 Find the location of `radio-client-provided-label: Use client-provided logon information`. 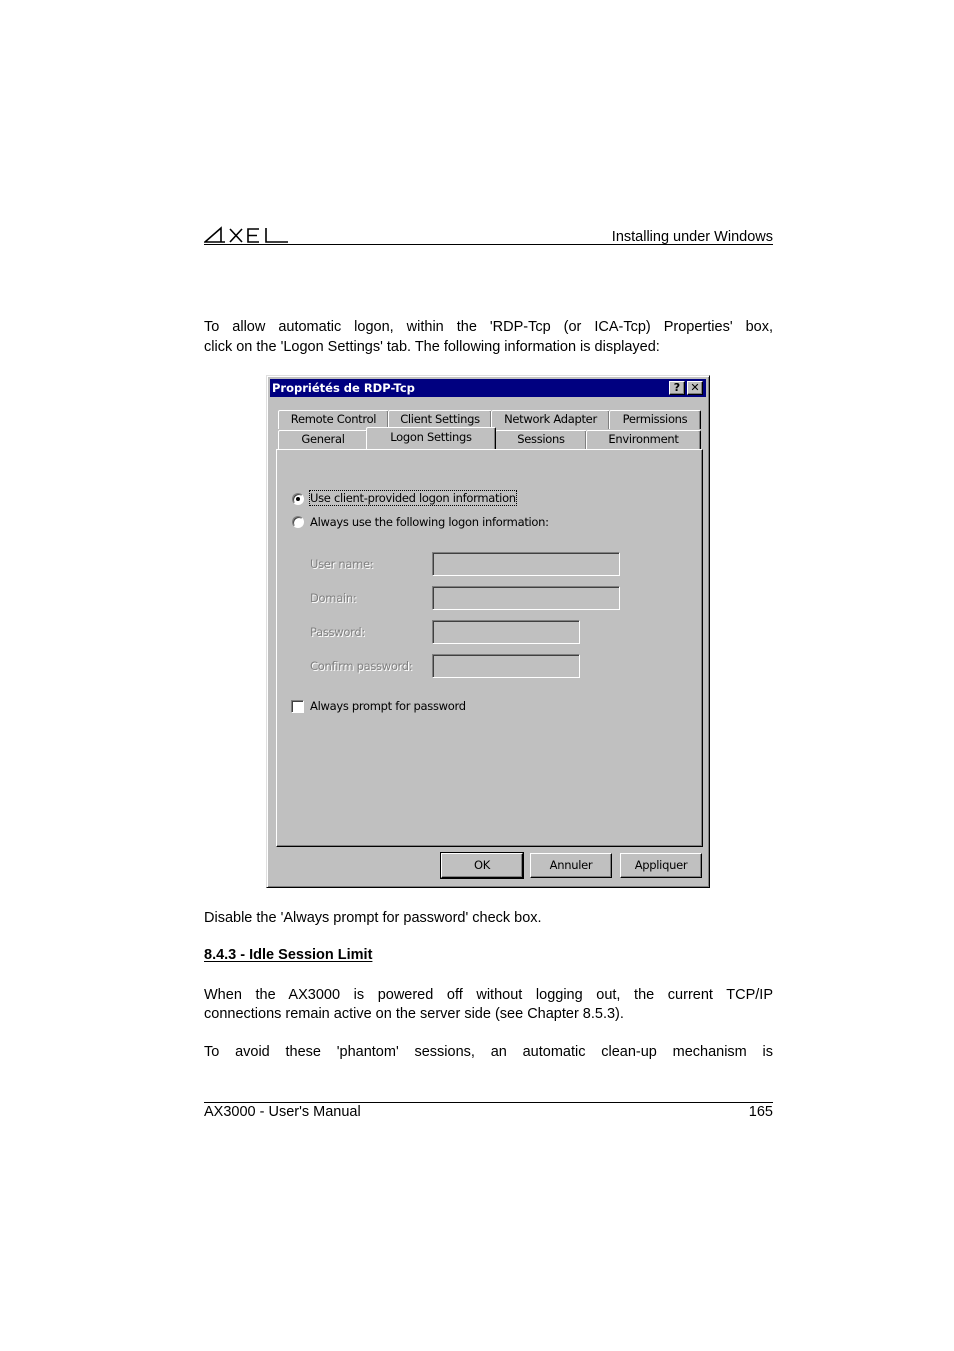

radio-client-provided-label: Use client-provided logon information is located at coordinates (413, 498).